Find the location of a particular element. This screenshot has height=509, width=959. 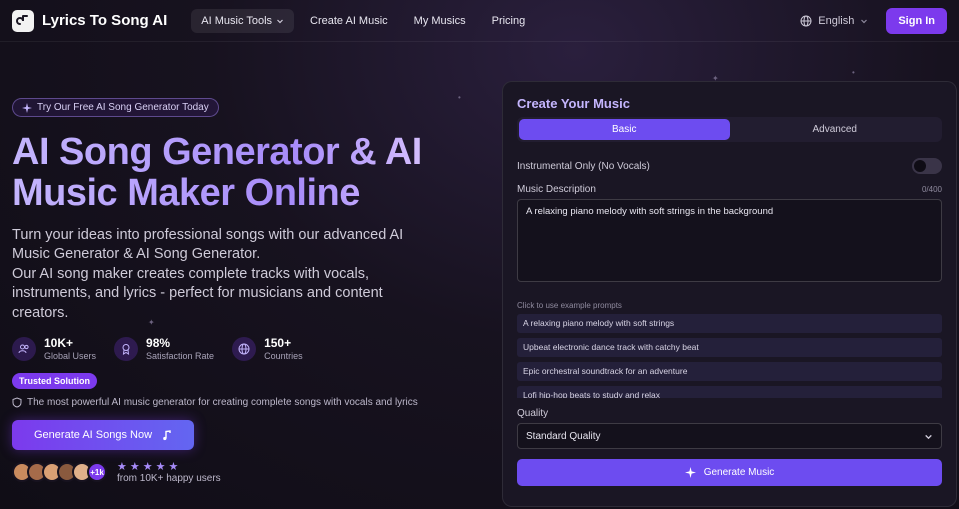

title-line: Music Maker Online is located at coordinates (186, 192).